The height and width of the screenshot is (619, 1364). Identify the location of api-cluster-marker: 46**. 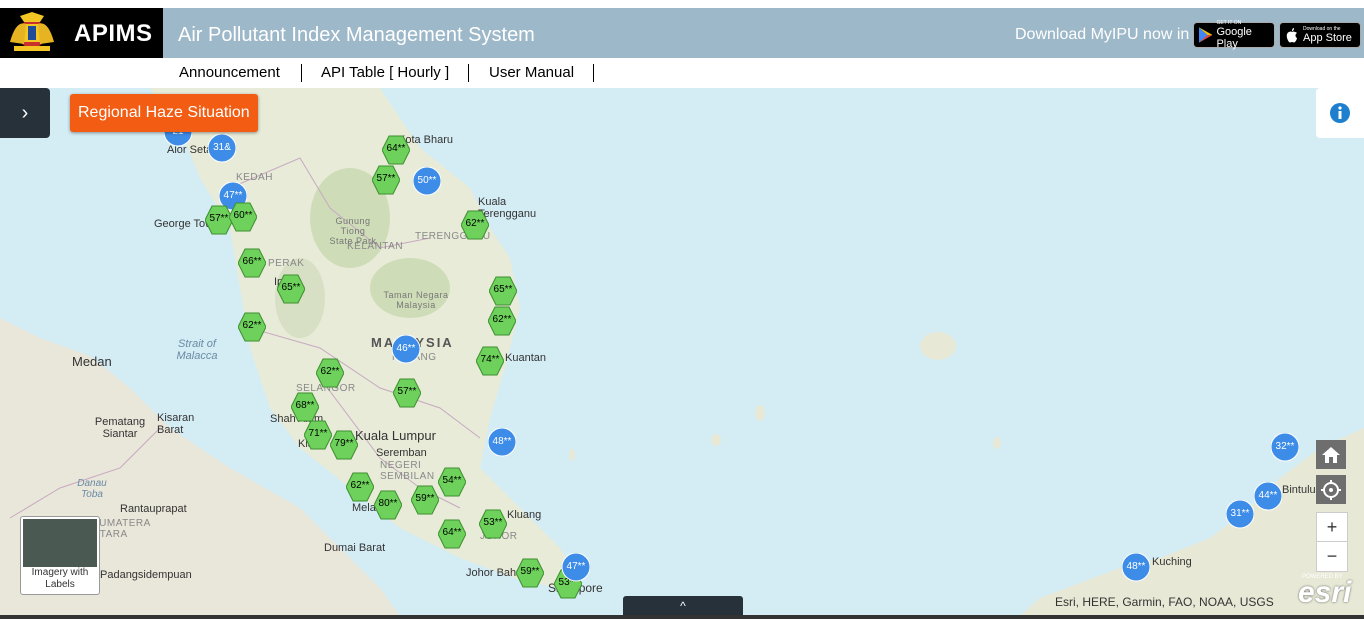
(406, 350).